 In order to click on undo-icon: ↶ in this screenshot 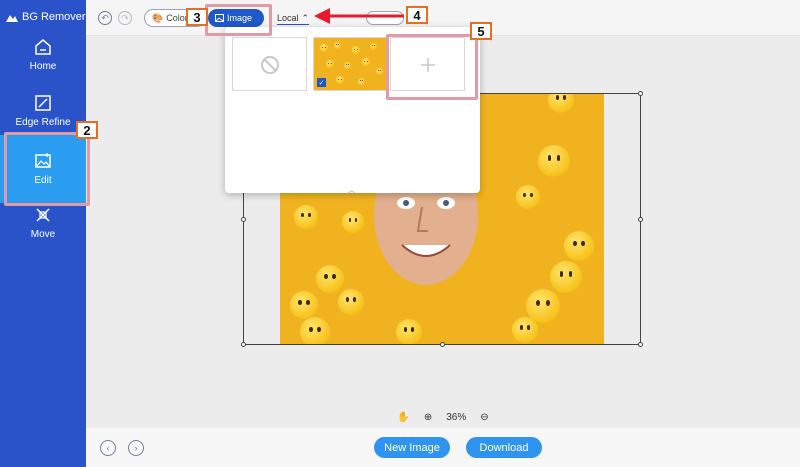, I will do `click(105, 17)`.